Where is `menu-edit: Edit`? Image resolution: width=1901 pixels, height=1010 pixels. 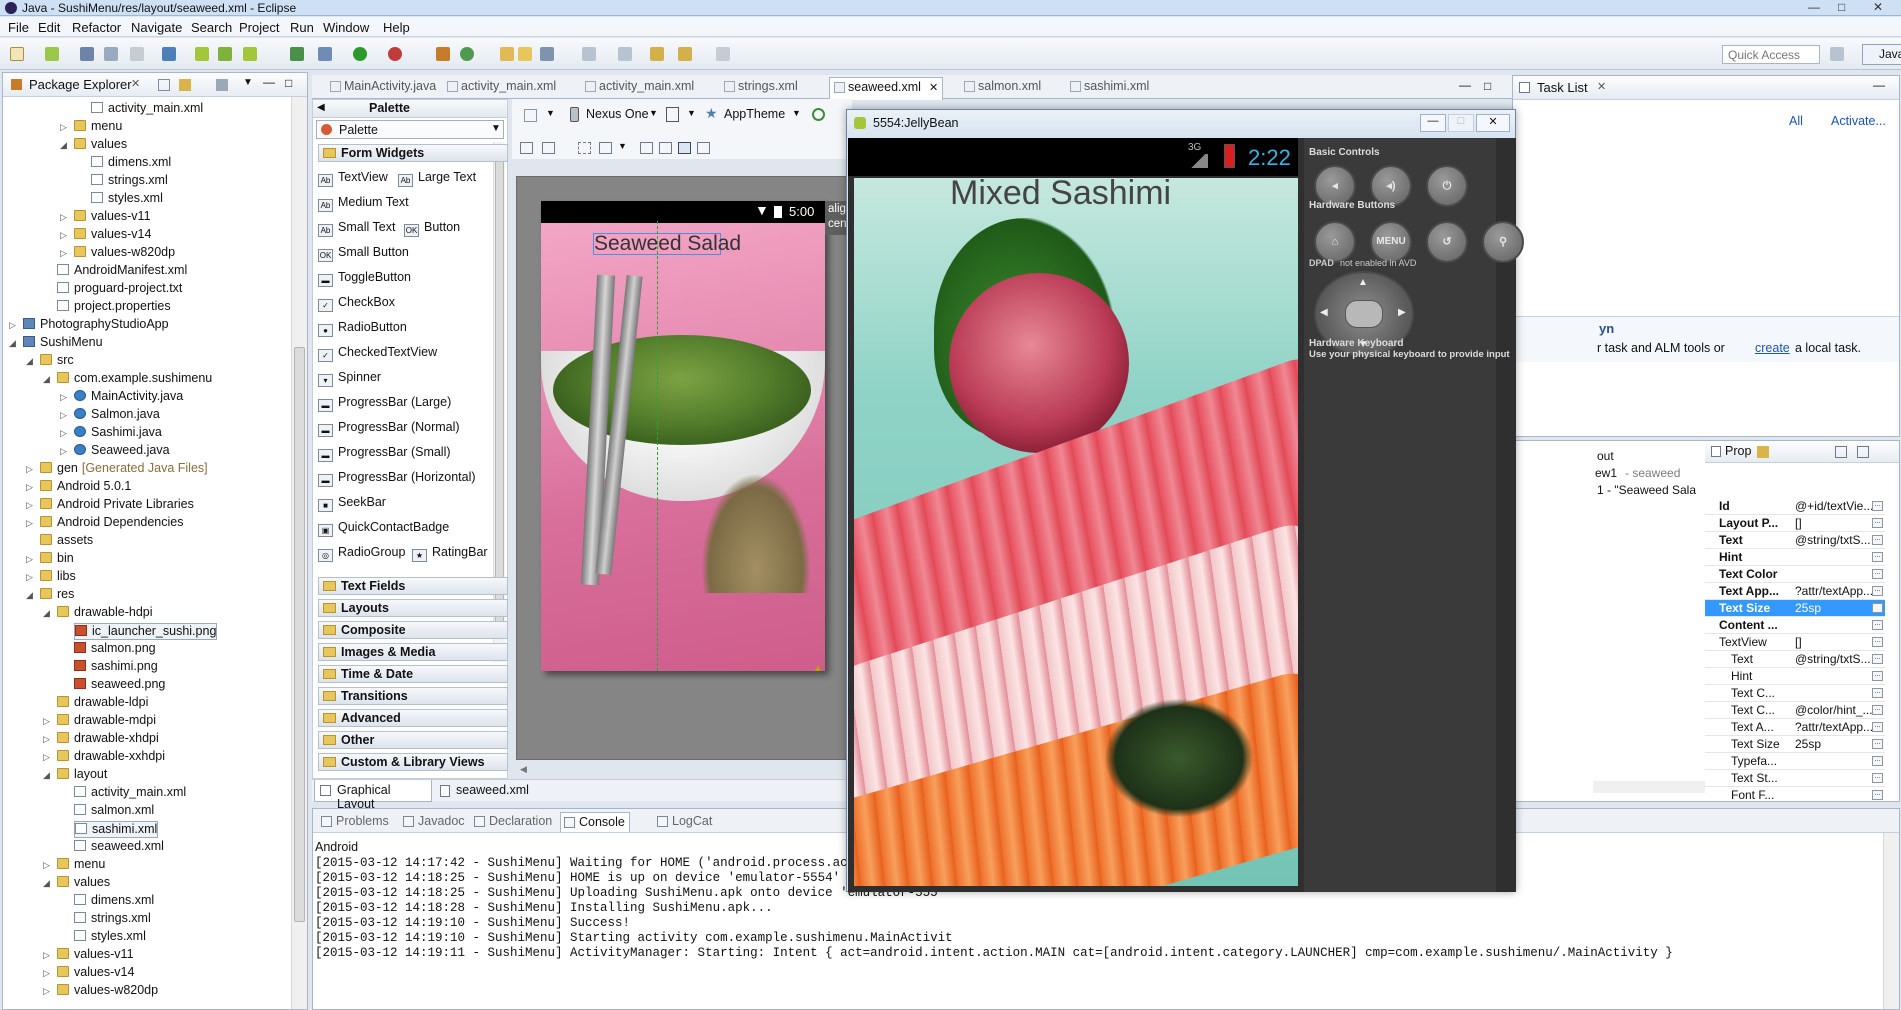
menu-edit: Edit is located at coordinates (49, 27).